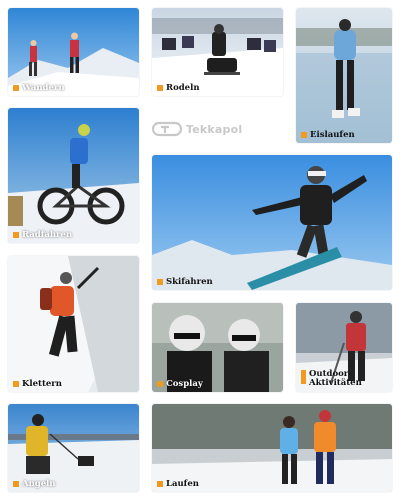  I want to click on tile-wandern: Wandern, so click(73, 52).